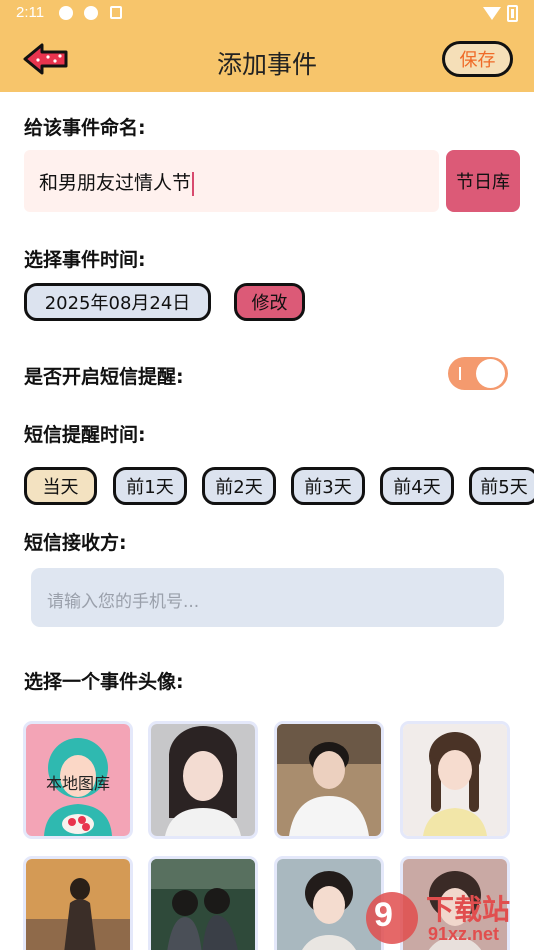  Describe the element at coordinates (492, 13) in the screenshot. I see `wifi-icon` at that location.